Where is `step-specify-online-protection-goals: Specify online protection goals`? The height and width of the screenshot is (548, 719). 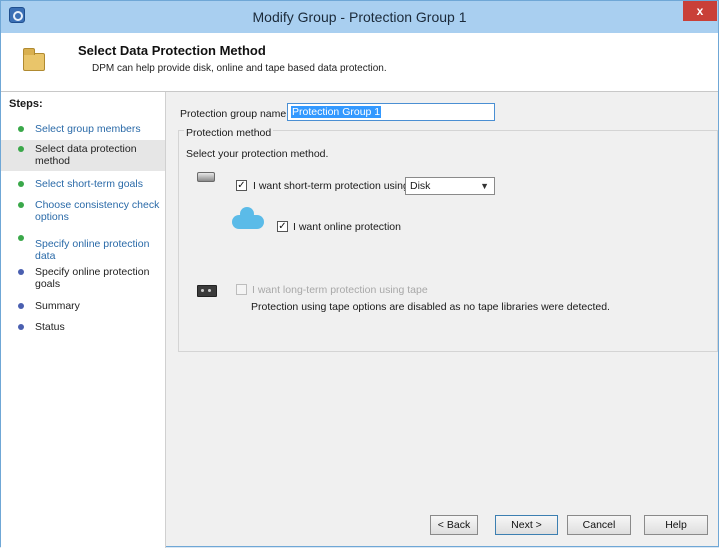
step-specify-online-protection-goals: Specify online protection goals is located at coordinates (83, 278).